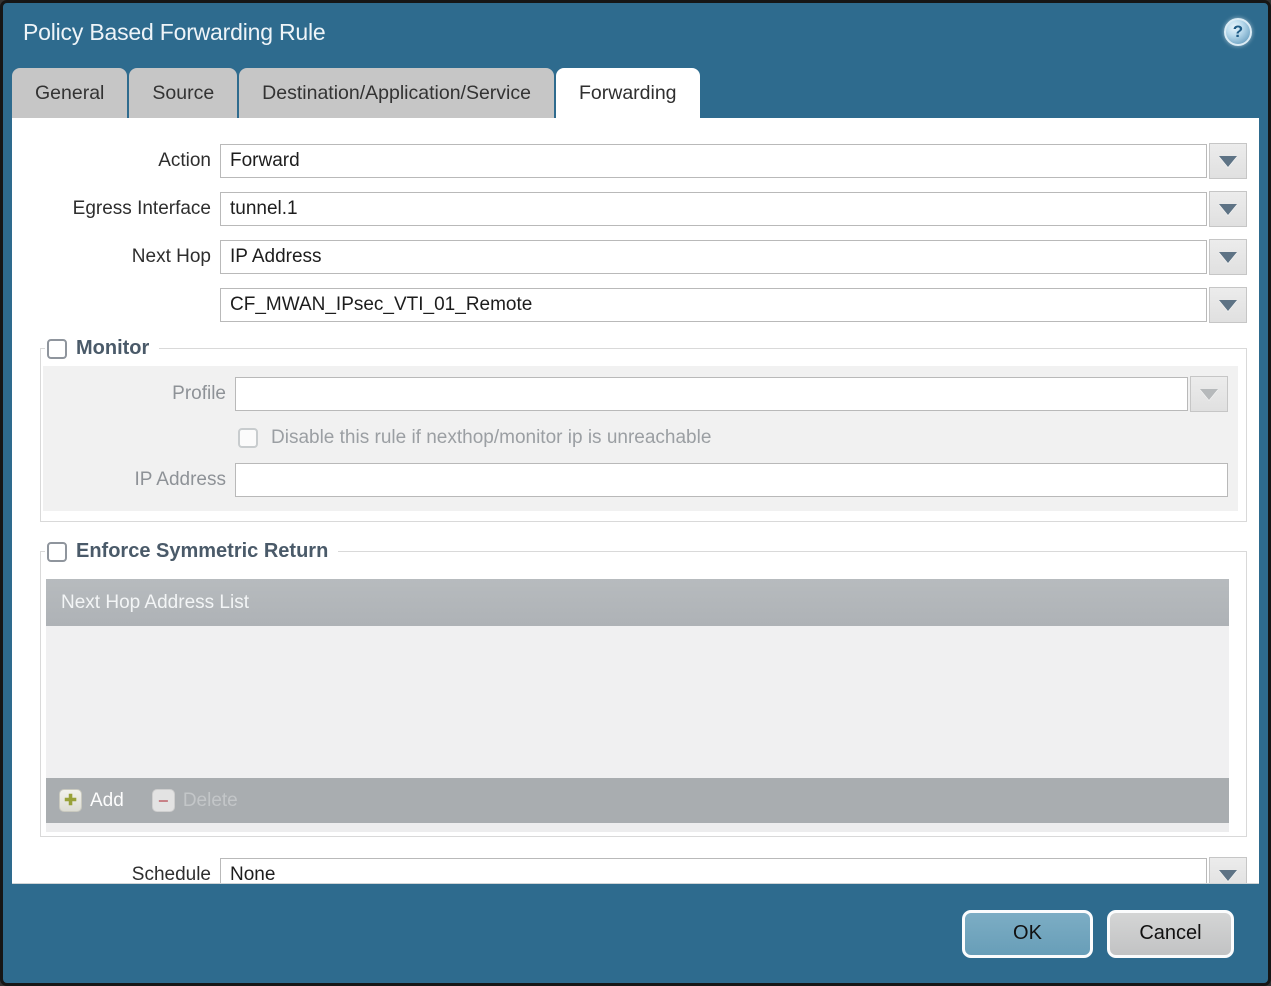 Image resolution: width=1271 pixels, height=986 pixels. I want to click on tab-destination-application-service: Destination/Application/Service, so click(396, 93).